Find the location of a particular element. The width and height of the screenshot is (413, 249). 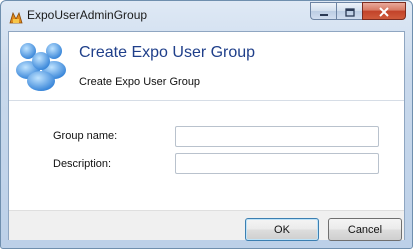

close-icon is located at coordinates (384, 11).